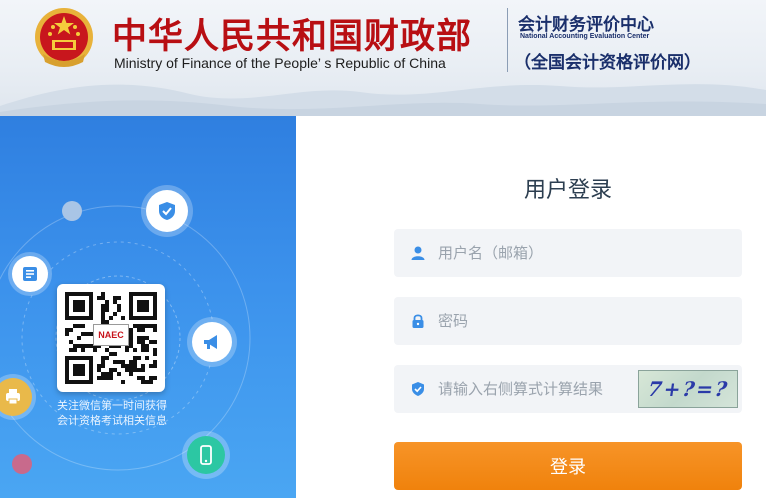 This screenshot has width=766, height=498. Describe the element at coordinates (418, 321) in the screenshot. I see `lock-icon` at that location.